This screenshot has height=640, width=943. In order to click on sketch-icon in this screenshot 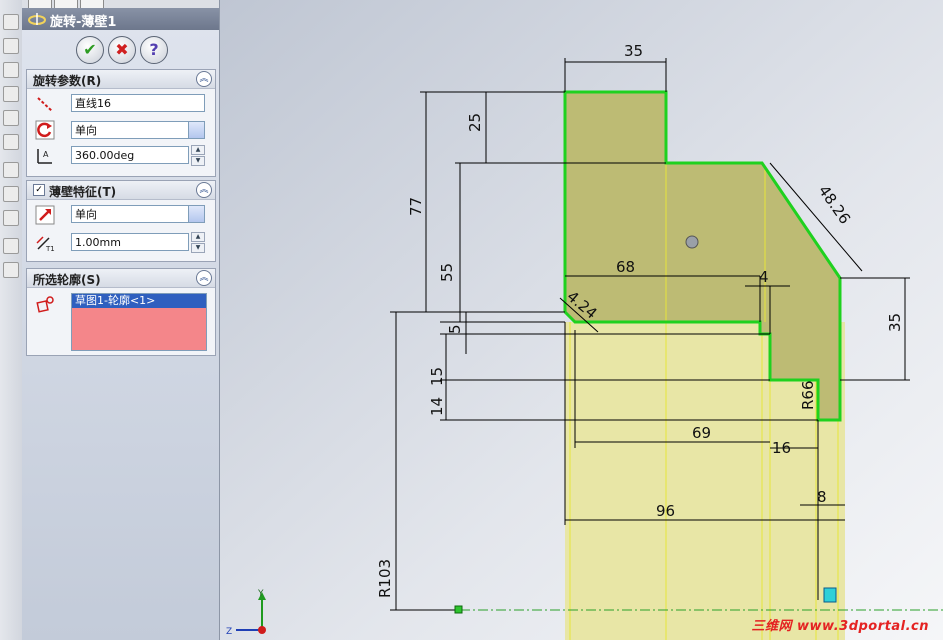, I will do `click(11, 170)`.